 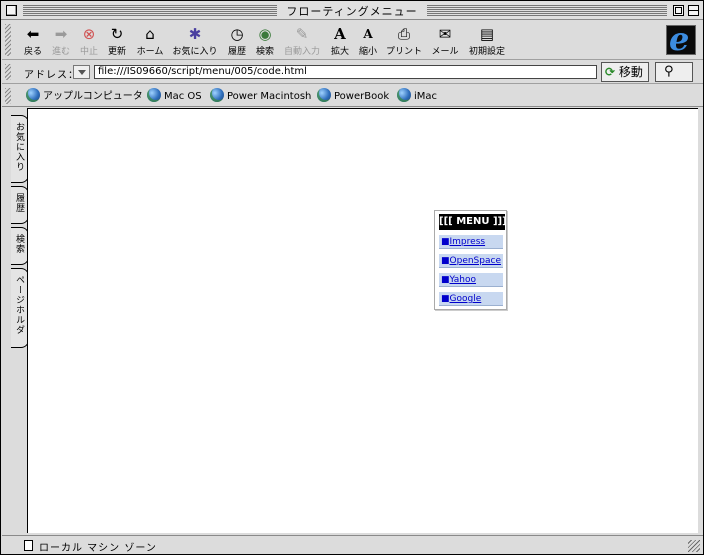 I want to click on favorite-link-powerbook: PowerBook, so click(x=353, y=96).